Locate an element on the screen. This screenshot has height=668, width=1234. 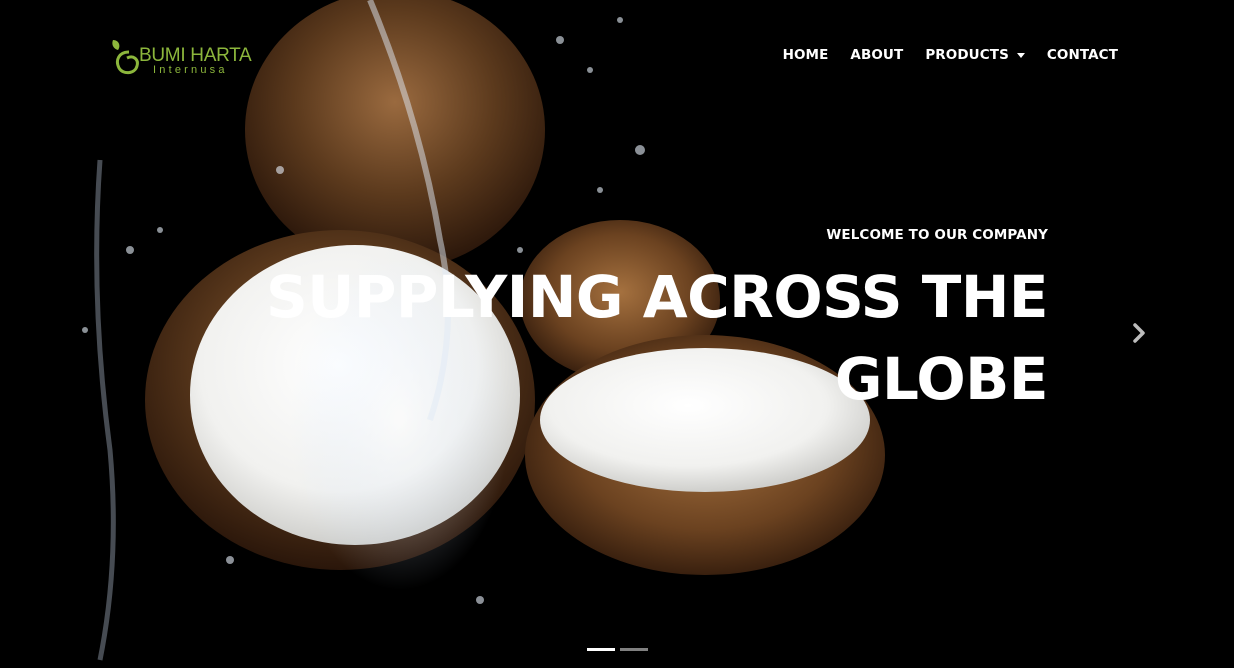
carousel-next-button is located at coordinates (1139, 333).